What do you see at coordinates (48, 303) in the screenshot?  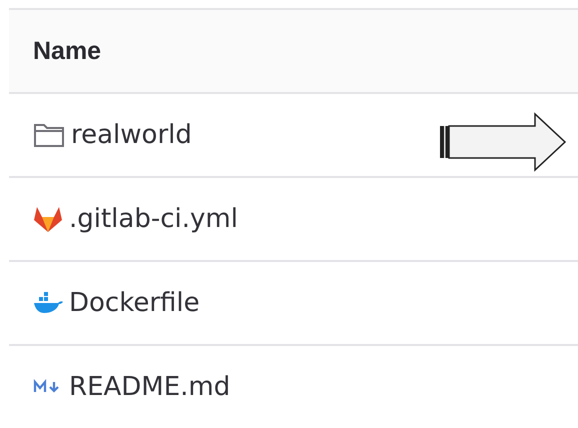 I see `whale-icon` at bounding box center [48, 303].